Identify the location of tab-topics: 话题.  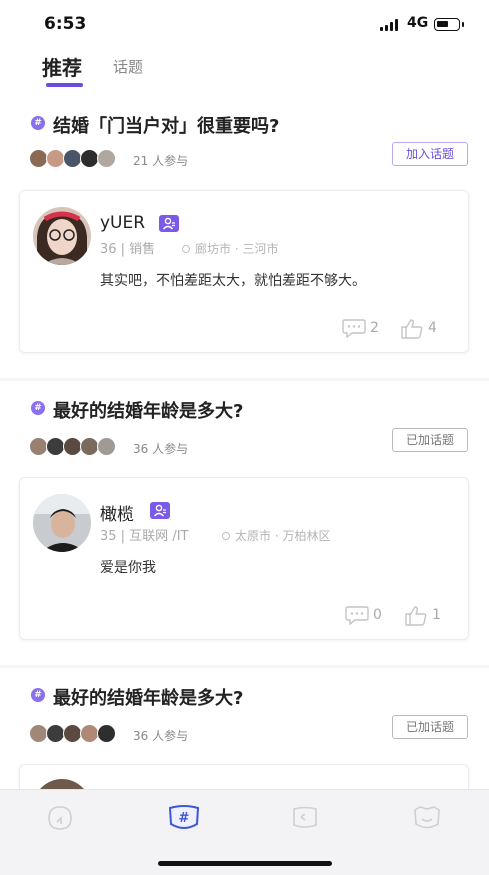
(128, 66).